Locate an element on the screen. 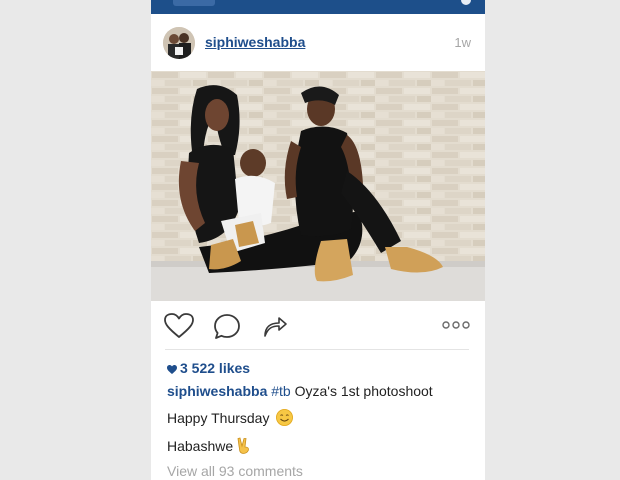  caption-username-link: siphiweshabba is located at coordinates (217, 391).